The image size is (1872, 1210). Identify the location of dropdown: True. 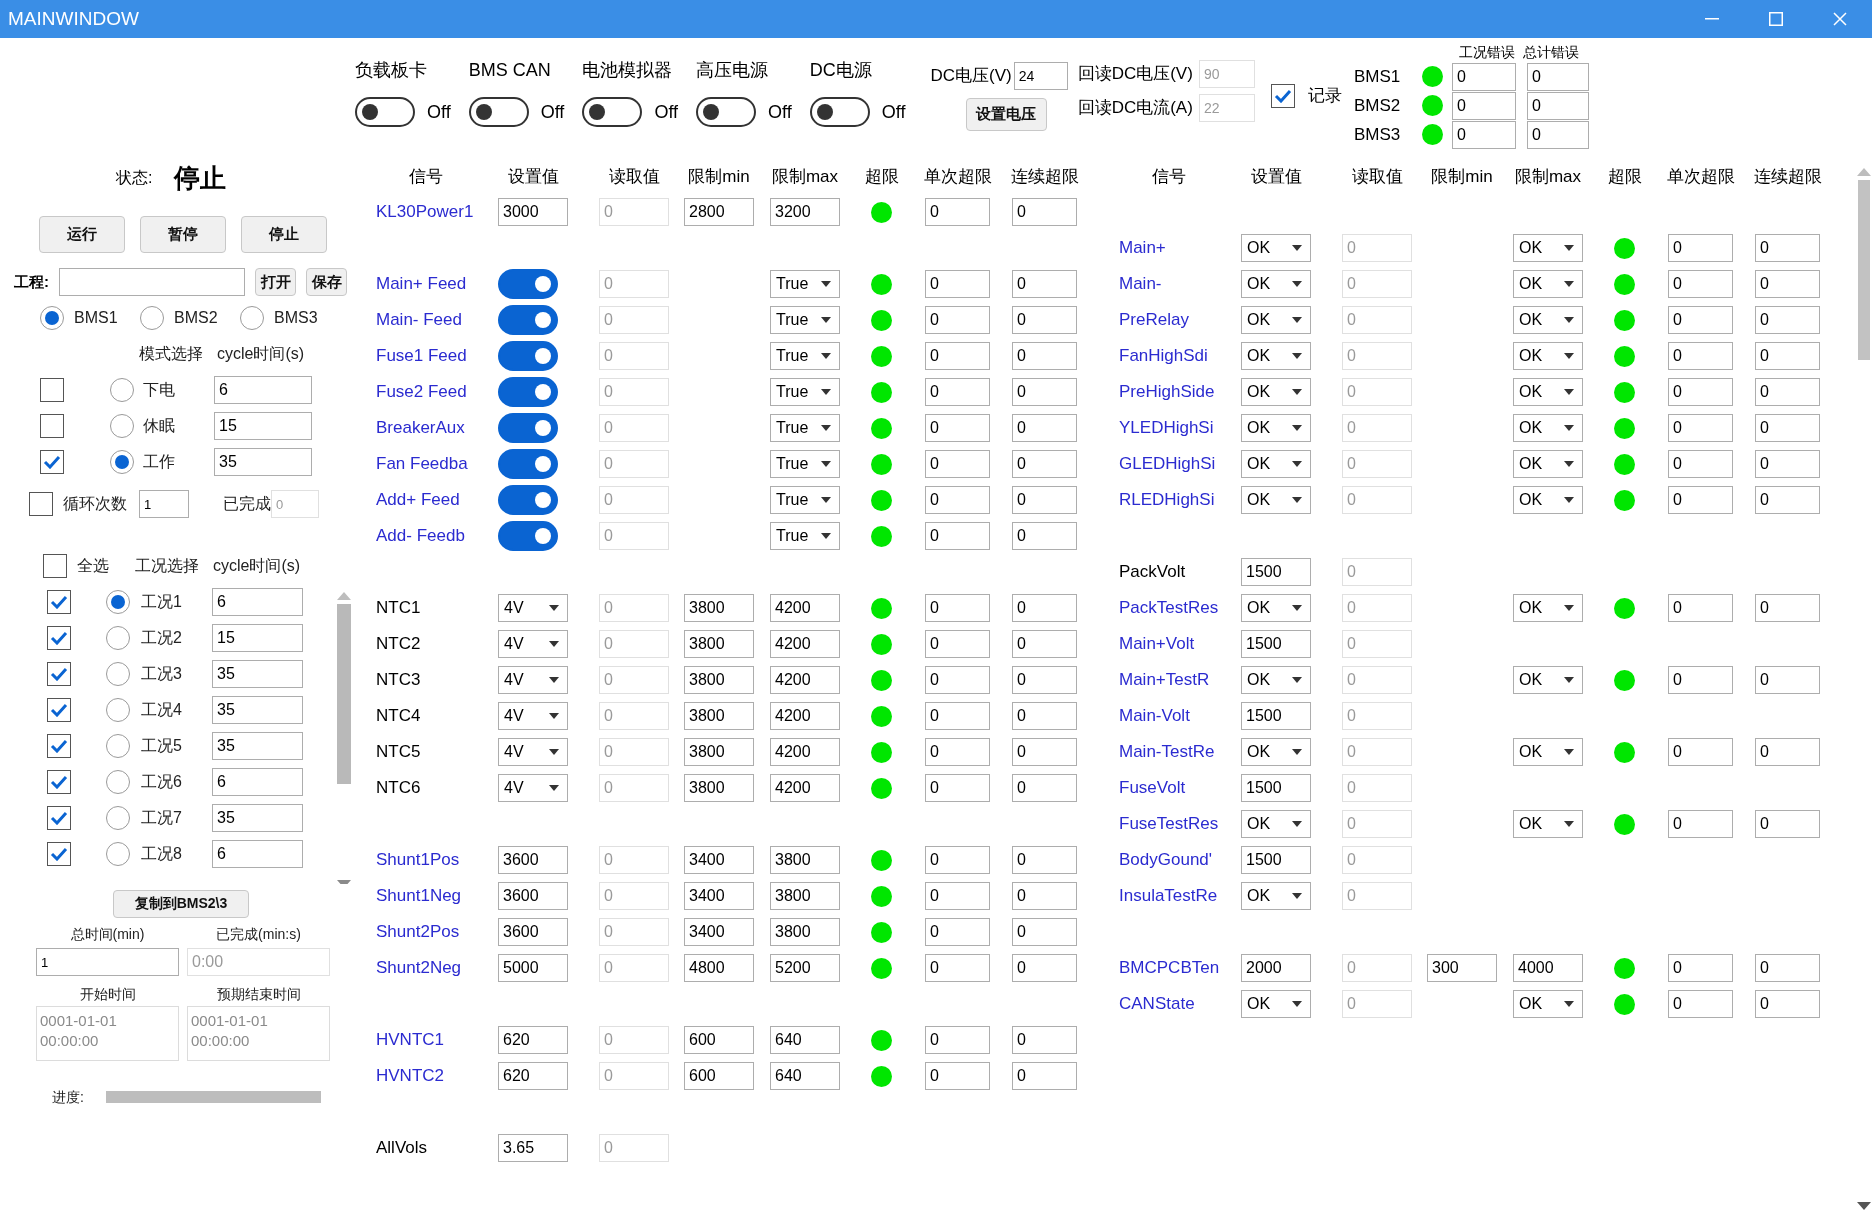
(805, 464).